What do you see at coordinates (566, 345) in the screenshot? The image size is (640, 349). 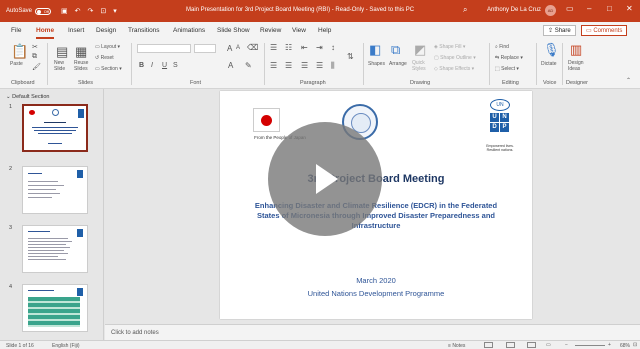 I see `zoom-out-button: −` at bounding box center [566, 345].